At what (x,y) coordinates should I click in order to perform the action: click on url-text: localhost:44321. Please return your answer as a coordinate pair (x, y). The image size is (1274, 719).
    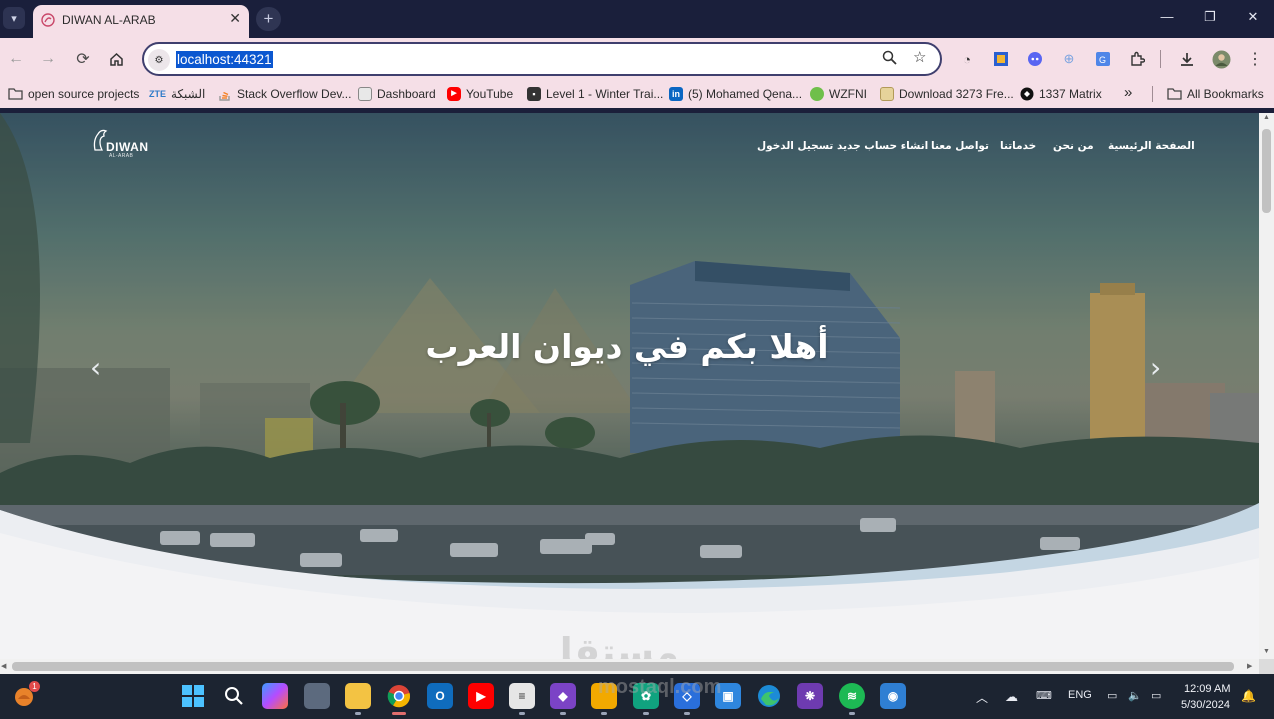
    Looking at the image, I should click on (224, 59).